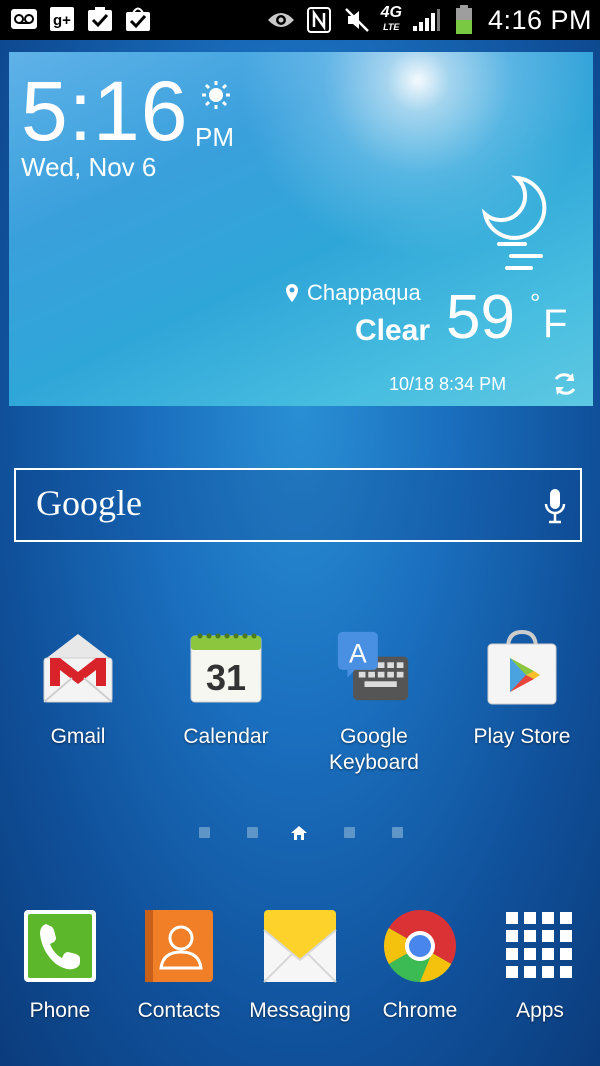  What do you see at coordinates (226, 736) in the screenshot?
I see `app-label: Calendar` at bounding box center [226, 736].